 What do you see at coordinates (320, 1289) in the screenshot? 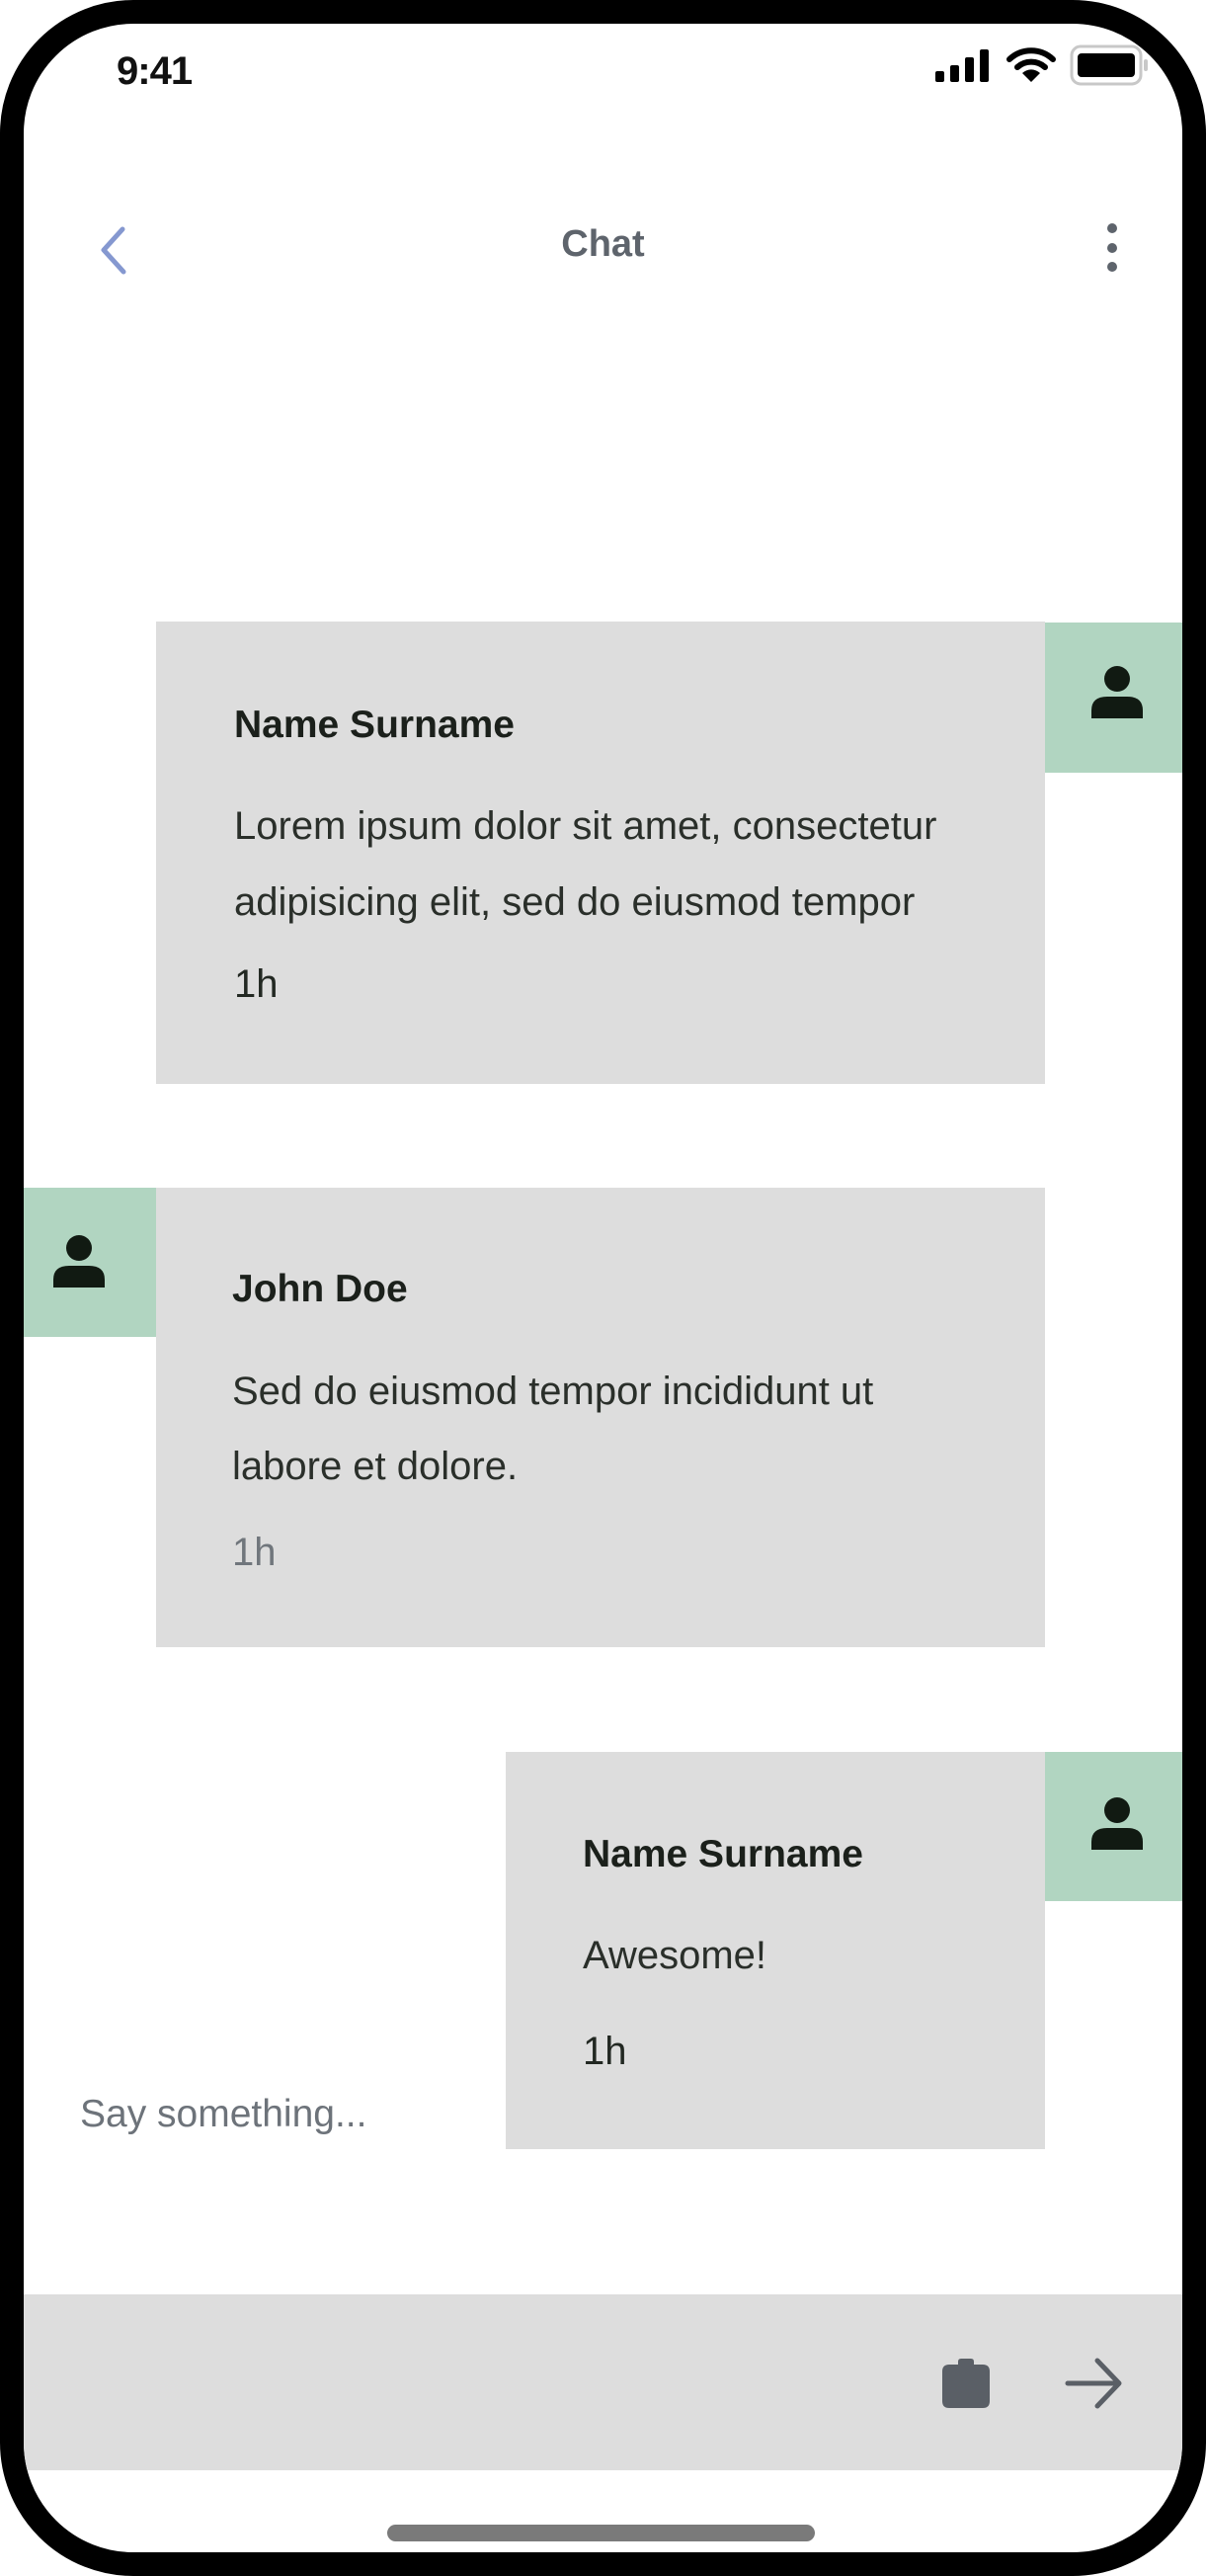
I see `message-sender: John Doe` at bounding box center [320, 1289].